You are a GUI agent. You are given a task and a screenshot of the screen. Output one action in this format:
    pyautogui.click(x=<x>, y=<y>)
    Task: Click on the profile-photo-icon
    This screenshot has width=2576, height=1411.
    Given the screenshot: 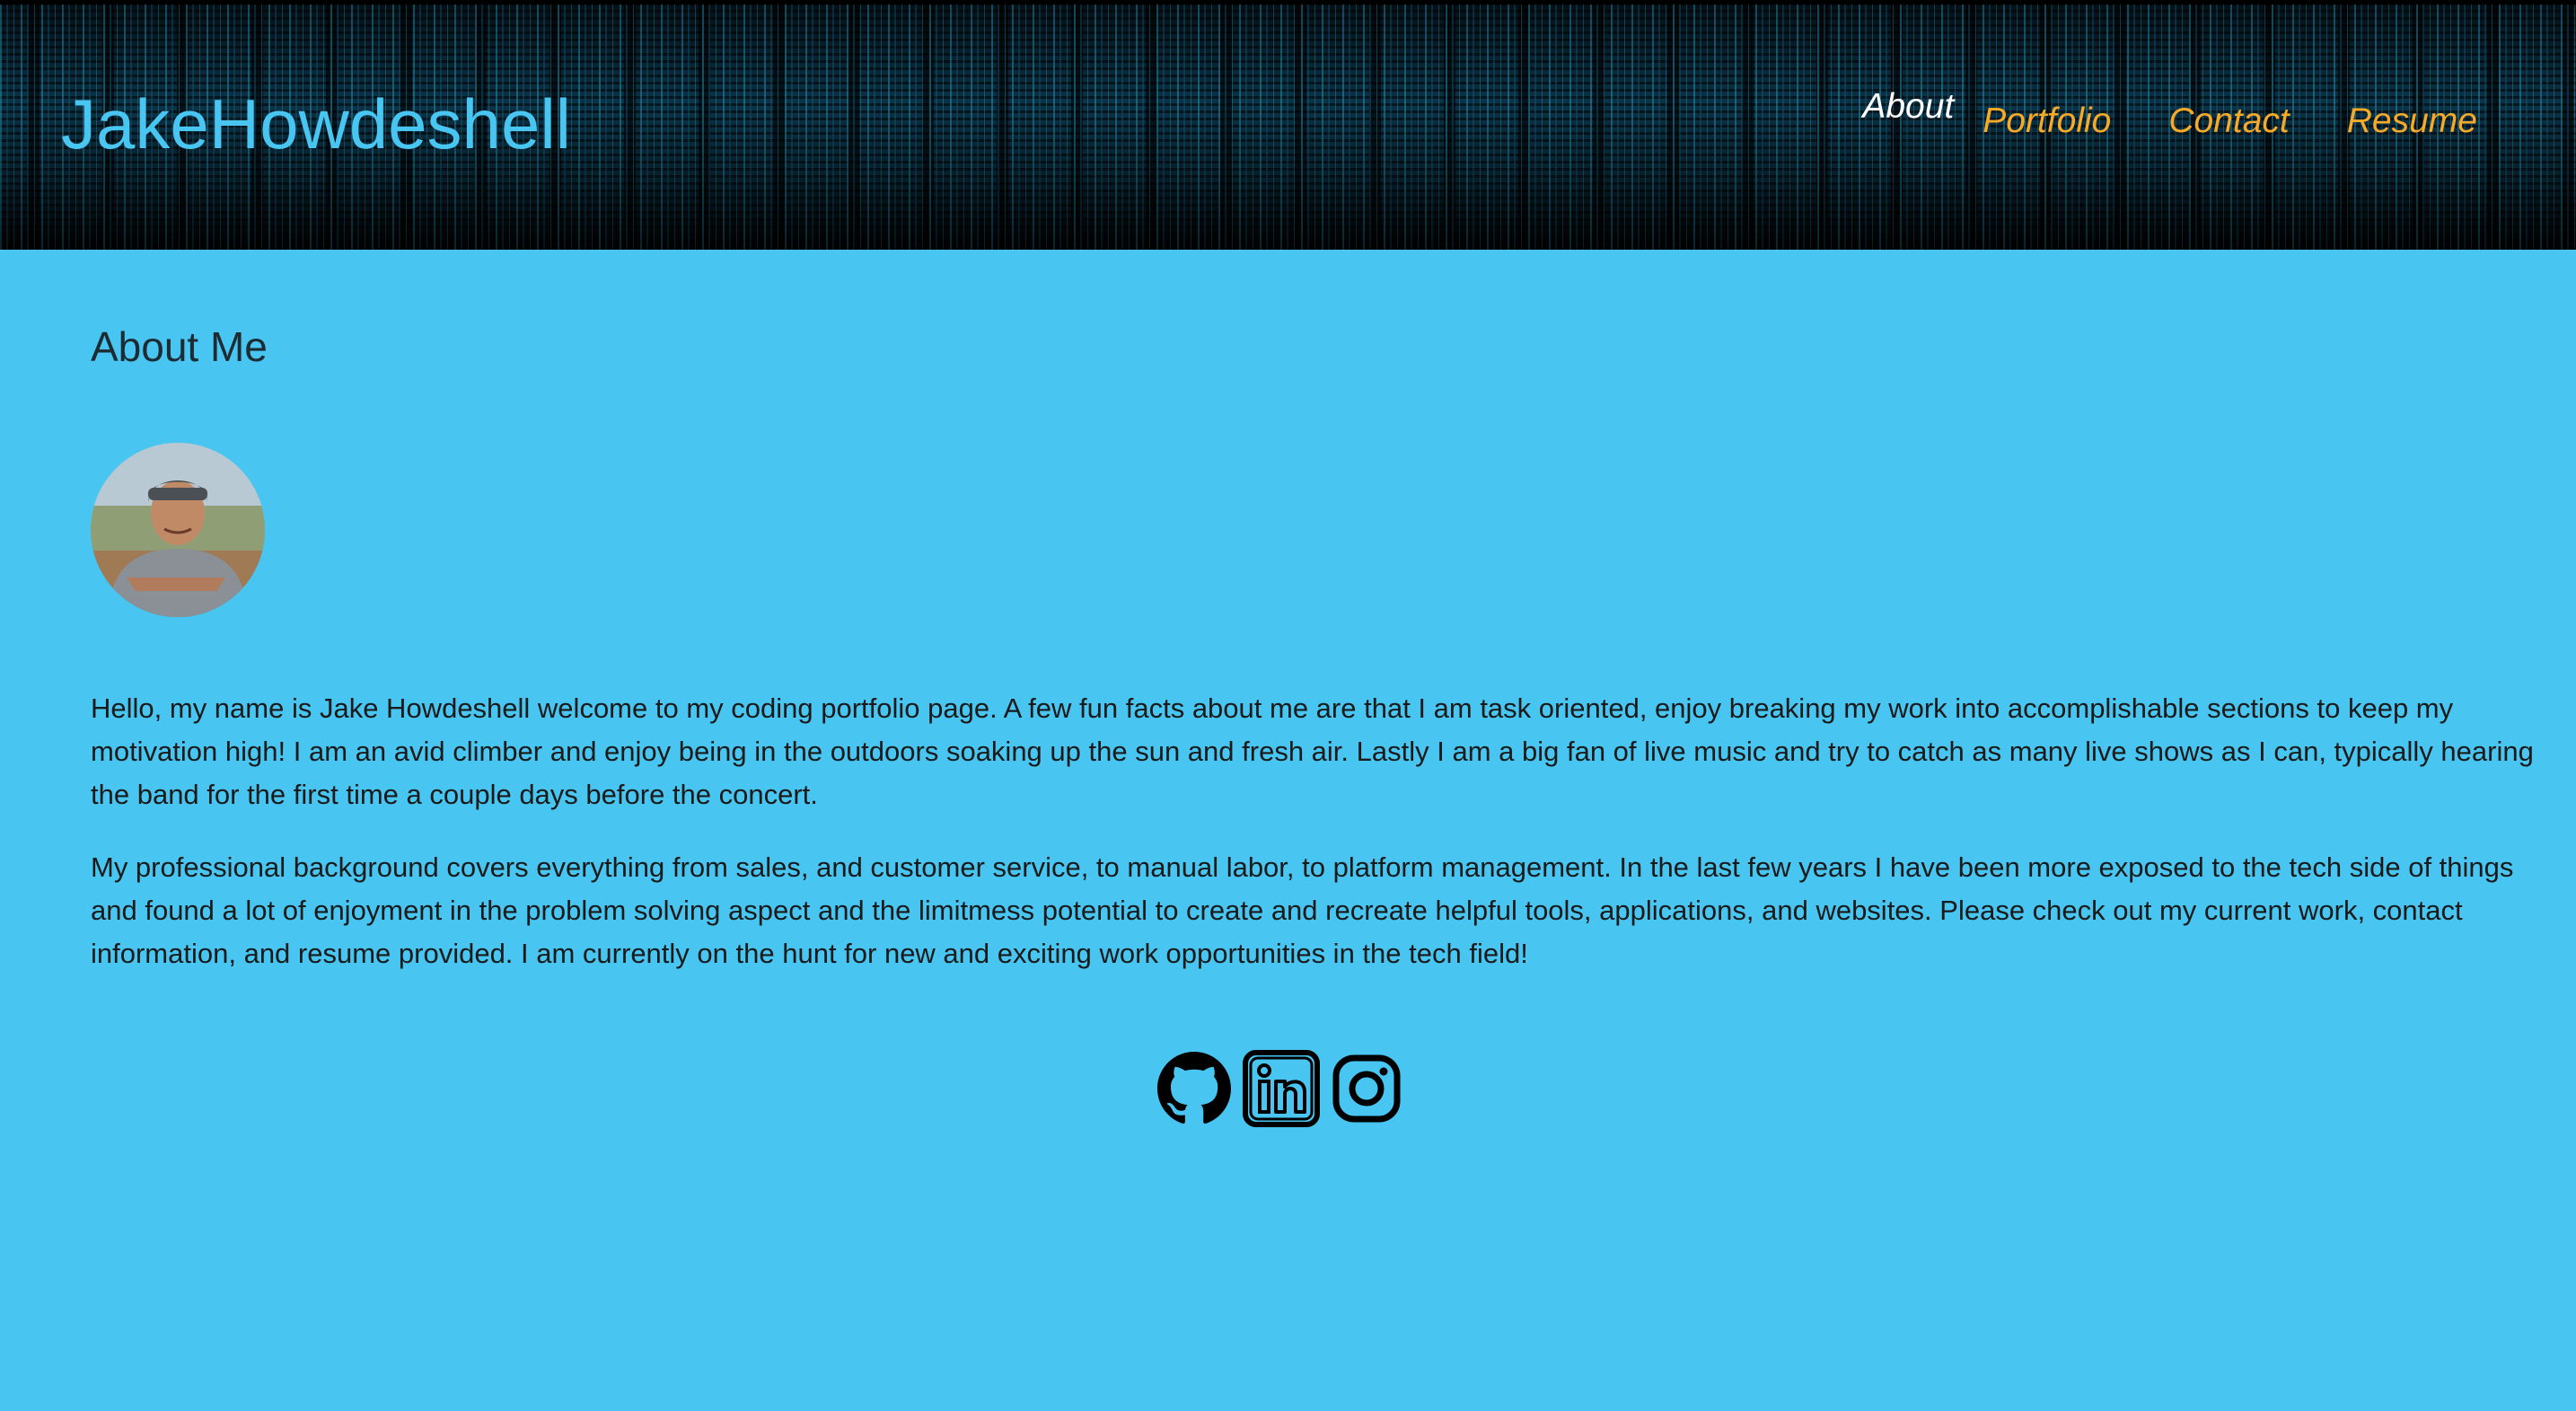 What is the action you would take?
    pyautogui.click(x=178, y=530)
    